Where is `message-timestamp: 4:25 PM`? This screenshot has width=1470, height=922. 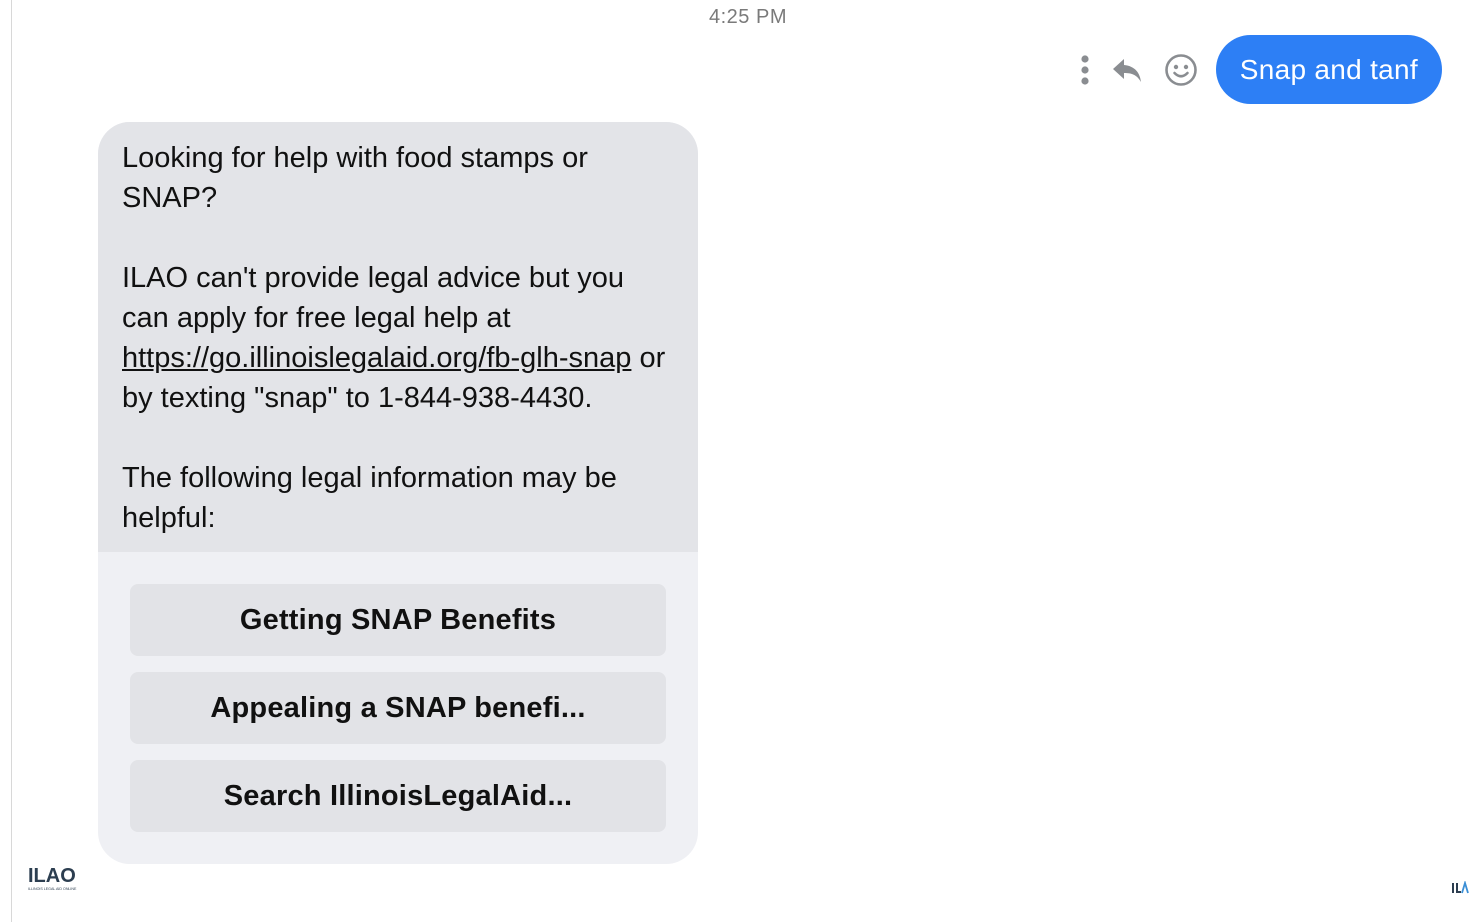 message-timestamp: 4:25 PM is located at coordinates (748, 17).